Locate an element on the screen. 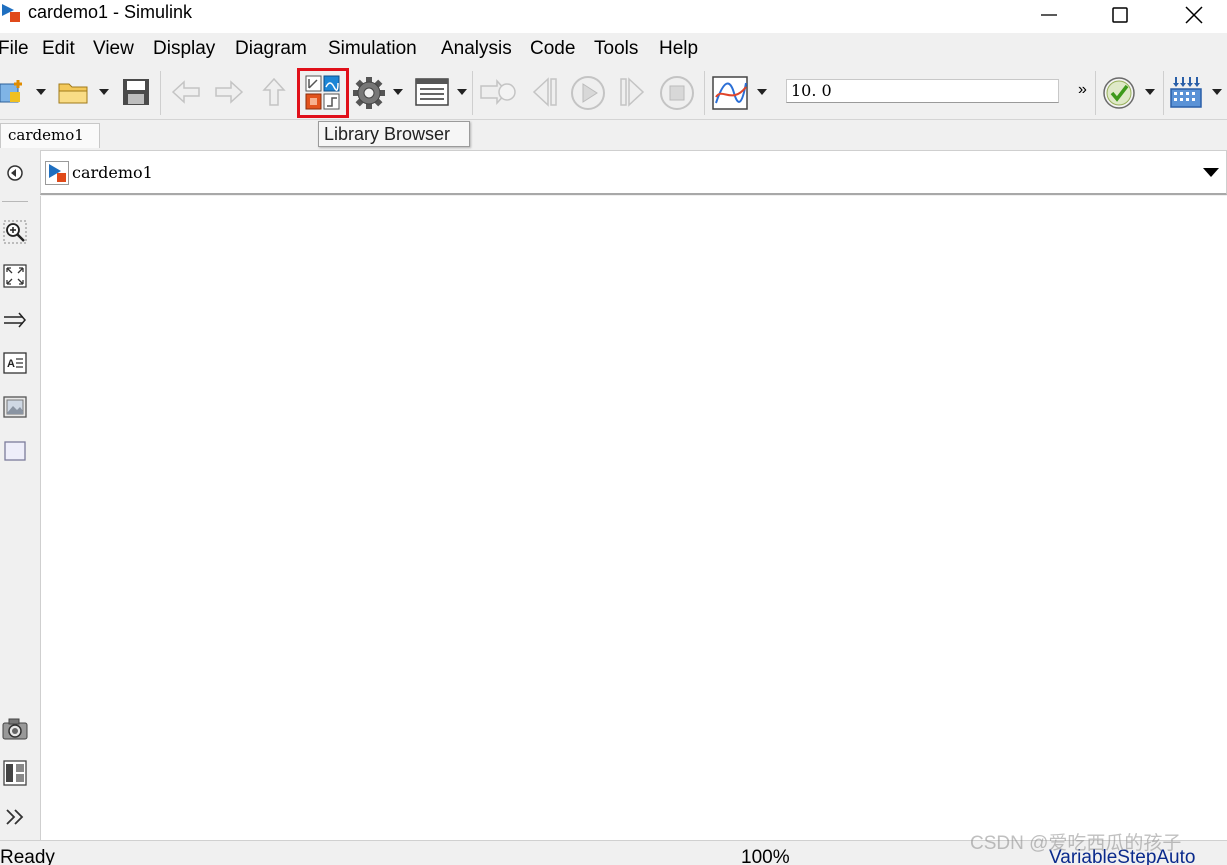  model-explorer-icon is located at coordinates (432, 92).